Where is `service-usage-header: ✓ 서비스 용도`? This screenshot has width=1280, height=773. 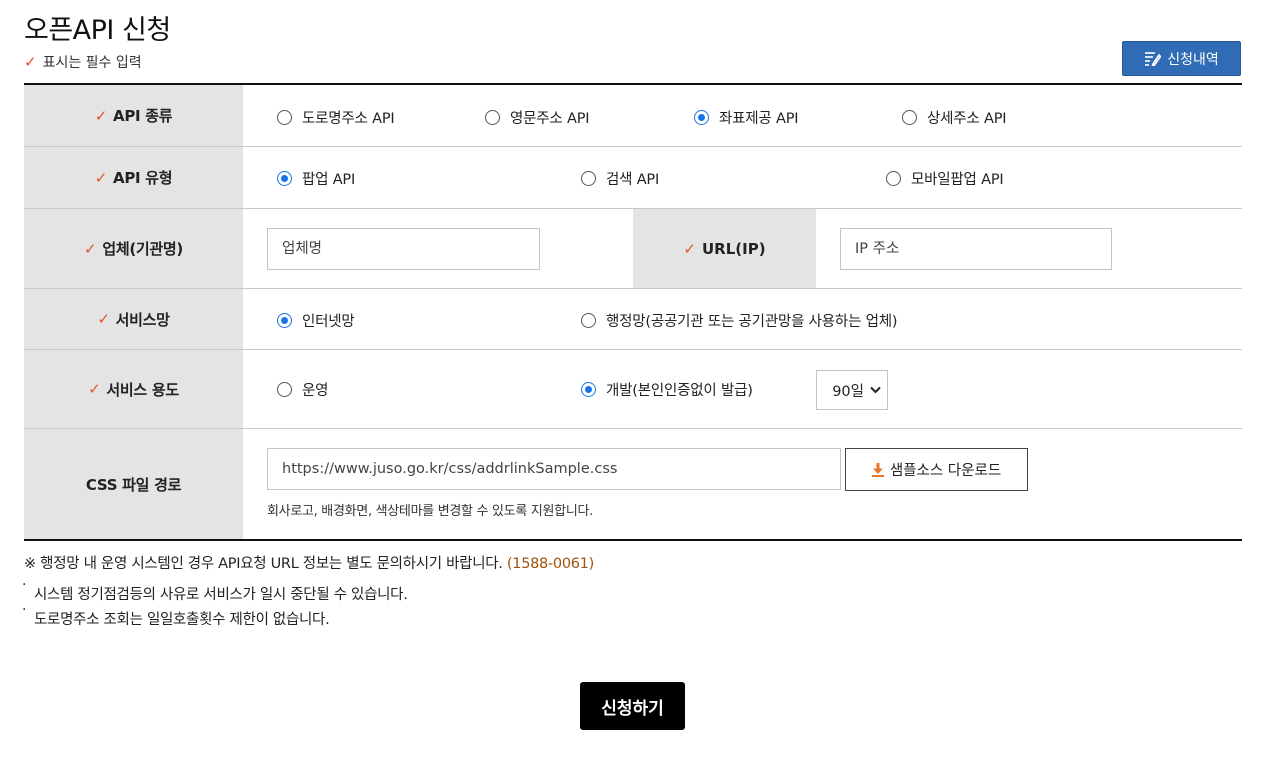
service-usage-header: ✓ 서비스 용도 is located at coordinates (133, 389).